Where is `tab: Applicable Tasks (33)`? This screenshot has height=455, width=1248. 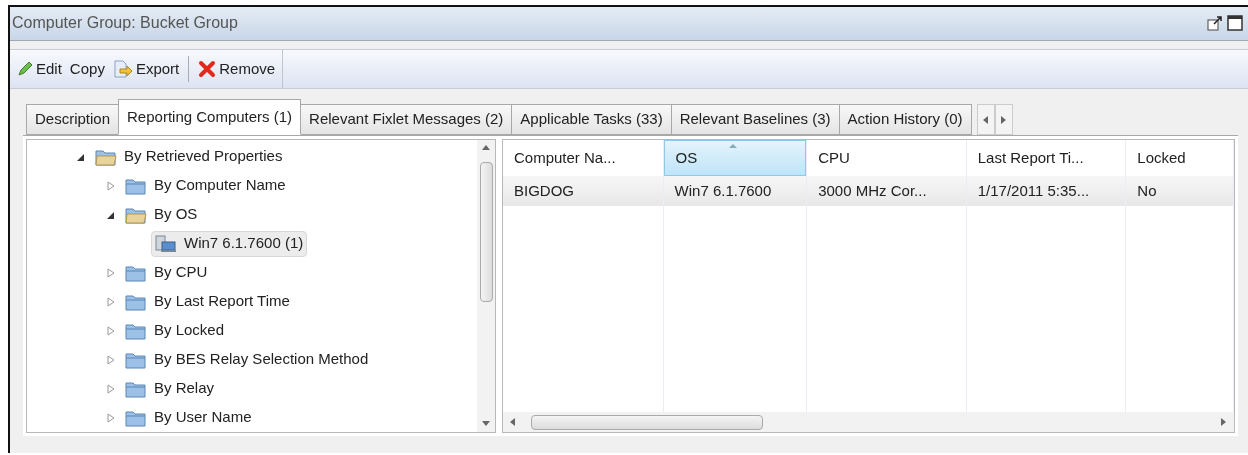
tab: Applicable Tasks (33) is located at coordinates (591, 119).